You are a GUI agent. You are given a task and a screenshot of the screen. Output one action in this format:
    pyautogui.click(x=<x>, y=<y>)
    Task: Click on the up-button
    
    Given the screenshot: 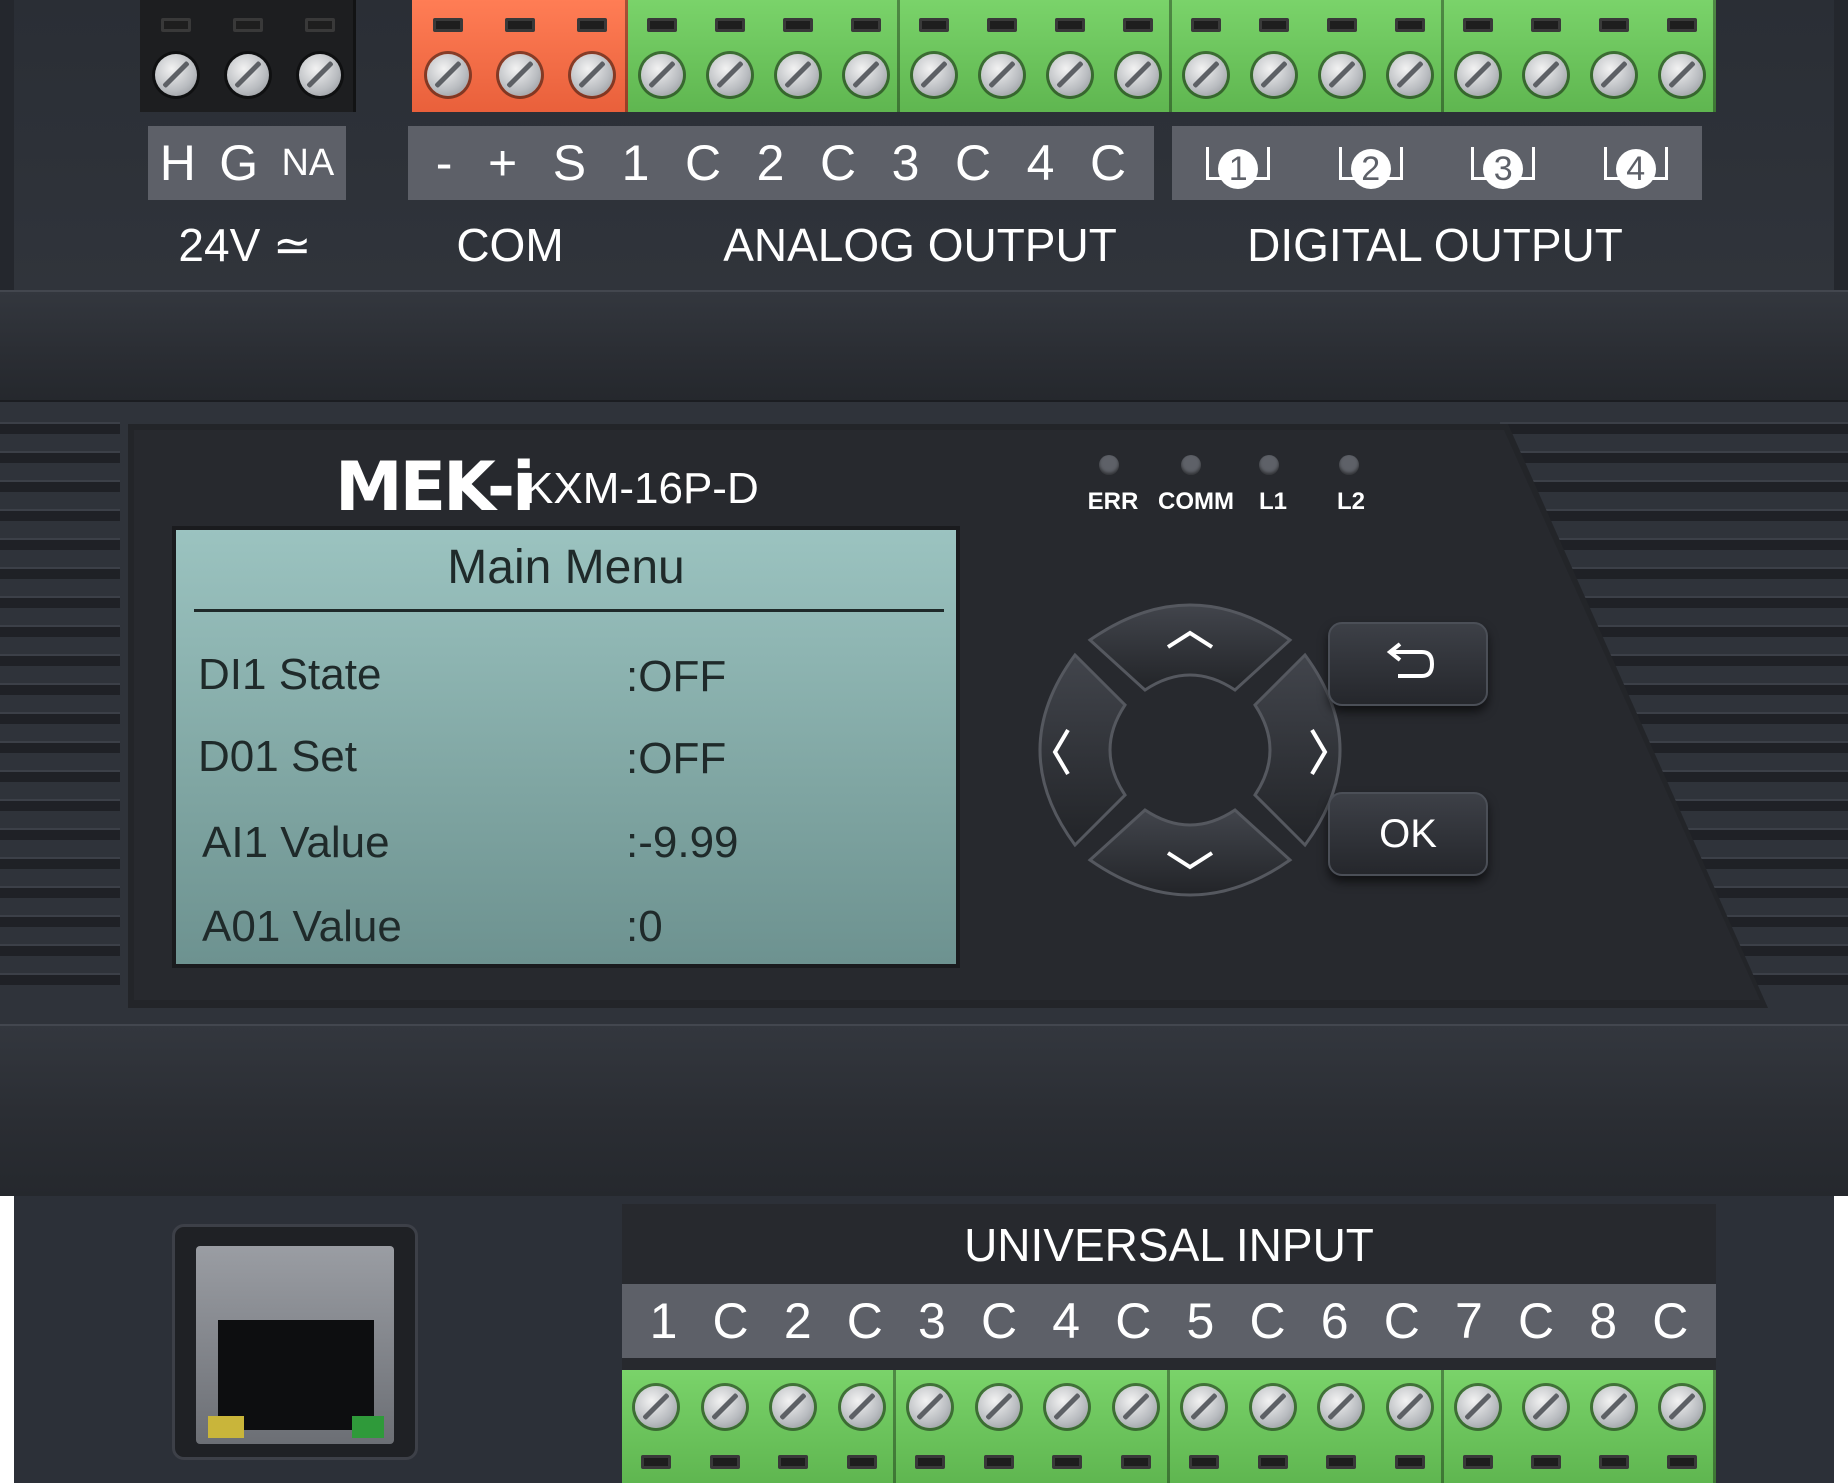 What is the action you would take?
    pyautogui.click(x=1190, y=647)
    